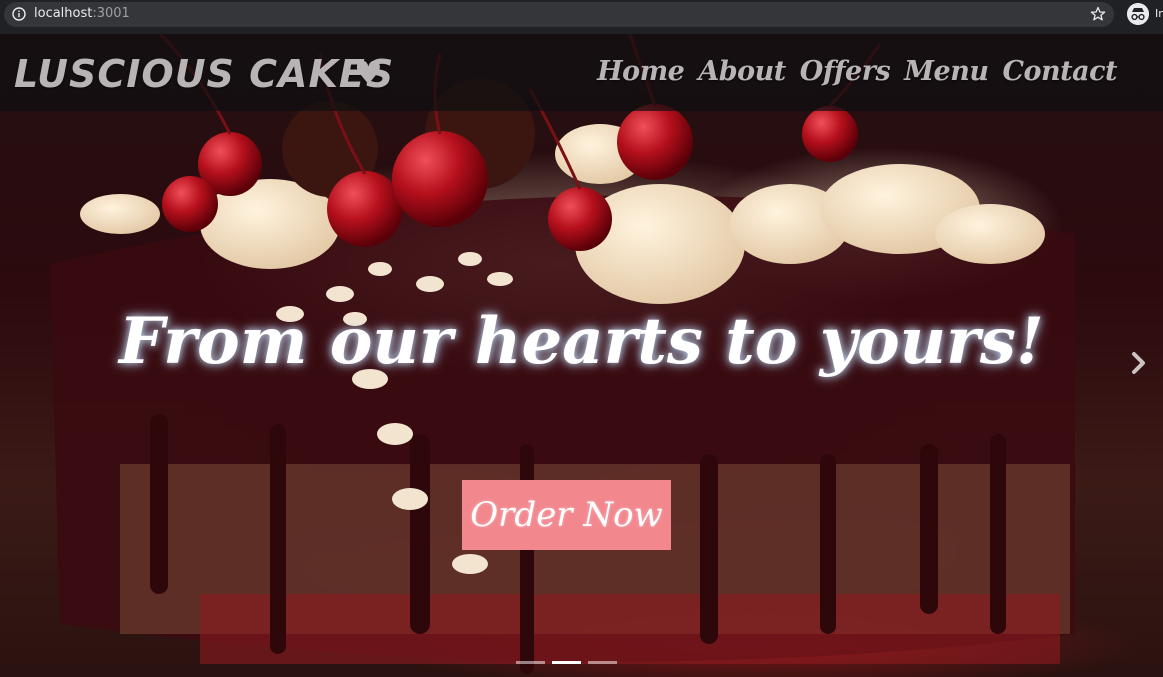 The image size is (1163, 677). What do you see at coordinates (1138, 14) in the screenshot?
I see `incognito-icon` at bounding box center [1138, 14].